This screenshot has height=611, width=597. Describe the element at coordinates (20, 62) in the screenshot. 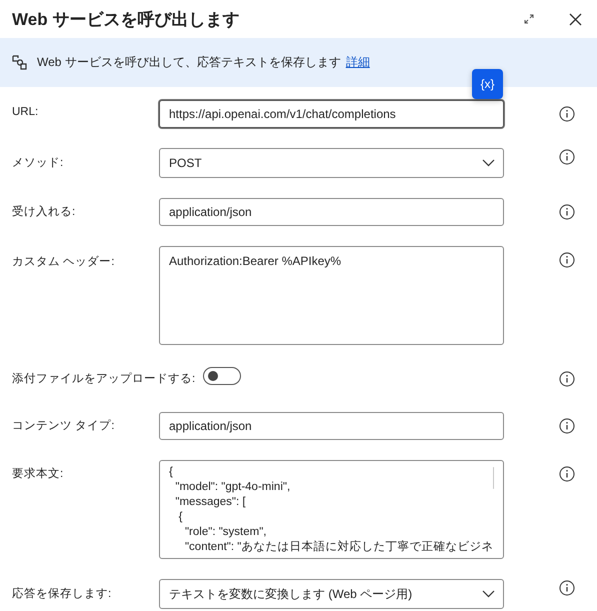

I see `web-service-icon` at that location.